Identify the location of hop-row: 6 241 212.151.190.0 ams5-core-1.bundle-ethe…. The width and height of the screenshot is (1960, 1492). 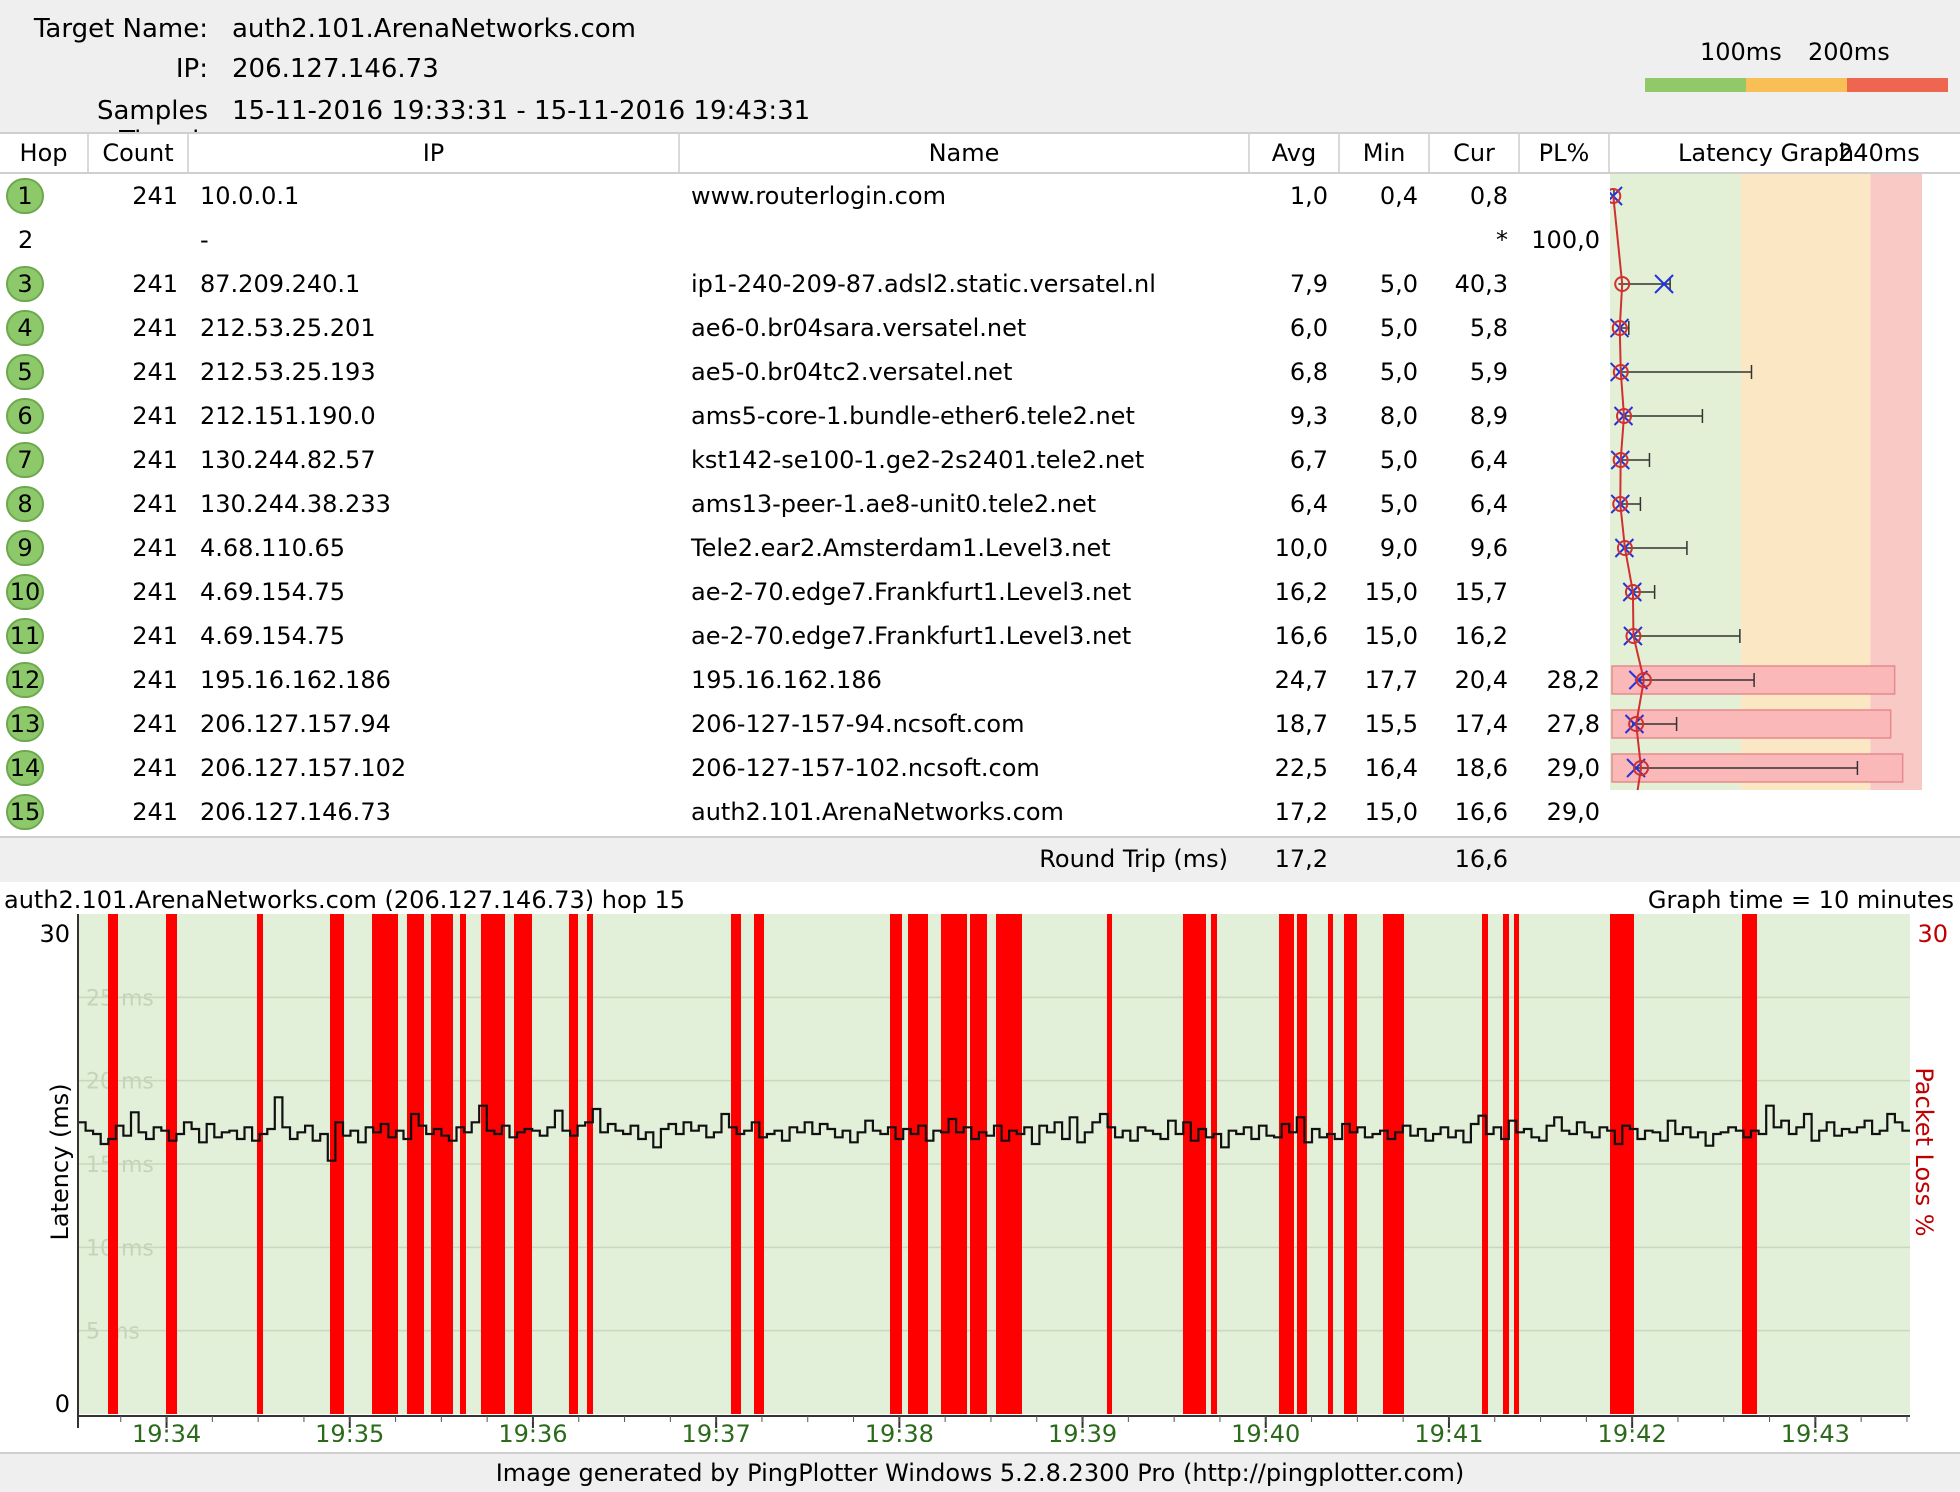
(805, 416).